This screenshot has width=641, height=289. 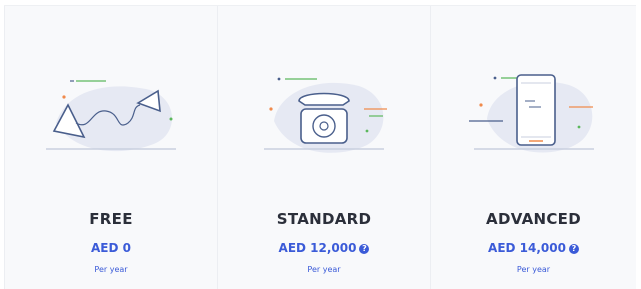 What do you see at coordinates (111, 116) in the screenshot?
I see `string-telephone-illustration` at bounding box center [111, 116].